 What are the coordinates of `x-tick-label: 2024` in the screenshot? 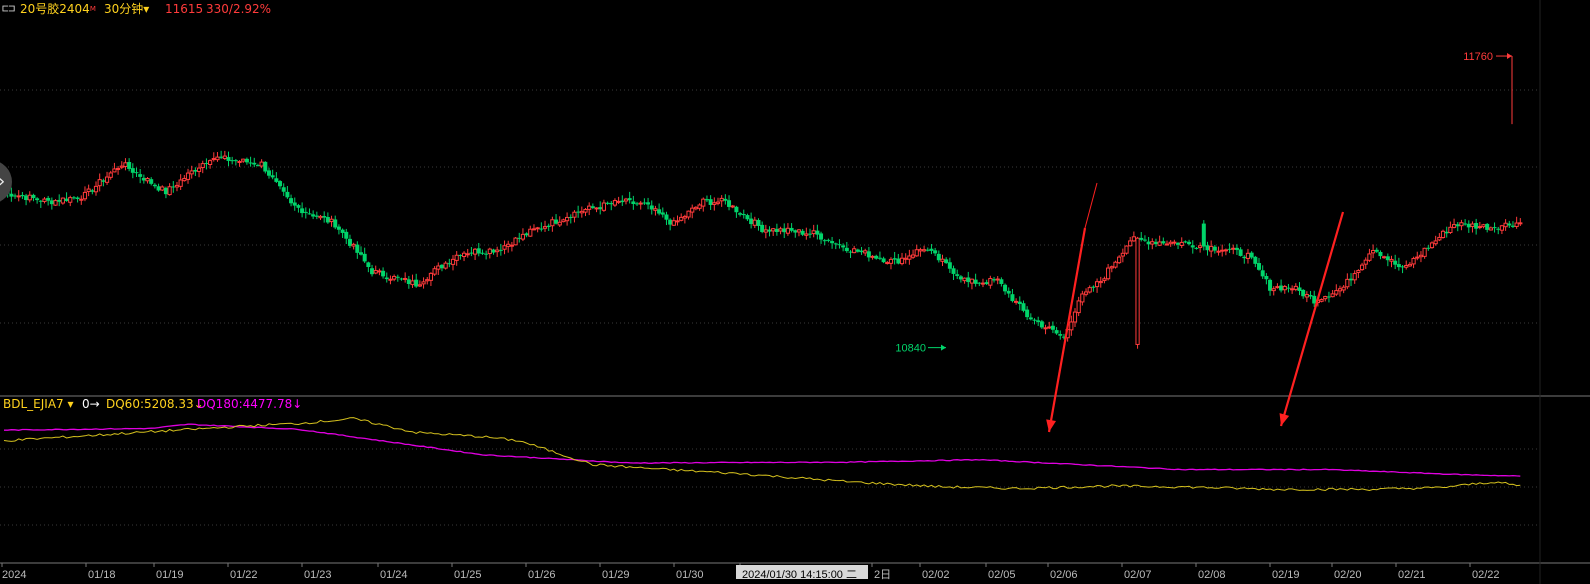 It's located at (14, 575).